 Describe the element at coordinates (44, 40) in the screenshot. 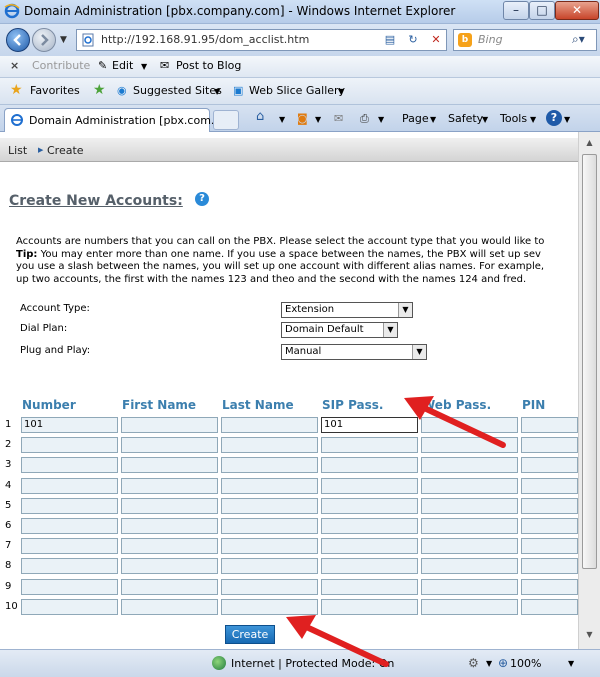

I see `forward-button` at that location.